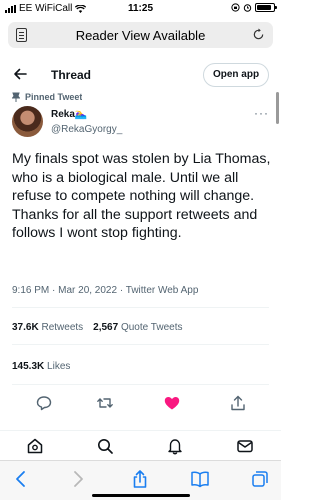  Describe the element at coordinates (258, 34) in the screenshot. I see `reload-icon` at that location.